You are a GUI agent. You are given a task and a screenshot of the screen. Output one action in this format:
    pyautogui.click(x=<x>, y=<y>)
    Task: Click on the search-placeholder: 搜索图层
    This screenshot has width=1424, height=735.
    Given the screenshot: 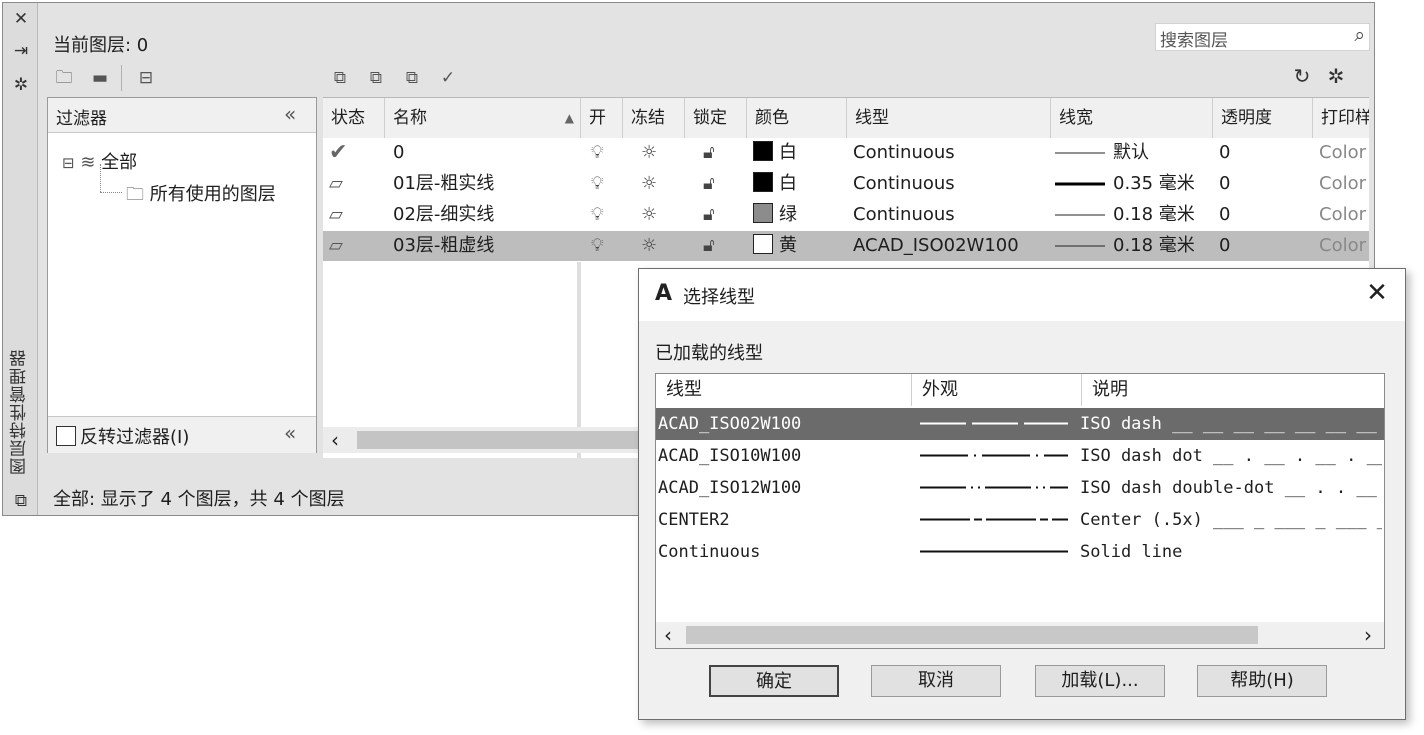 What is the action you would take?
    pyautogui.click(x=1194, y=41)
    